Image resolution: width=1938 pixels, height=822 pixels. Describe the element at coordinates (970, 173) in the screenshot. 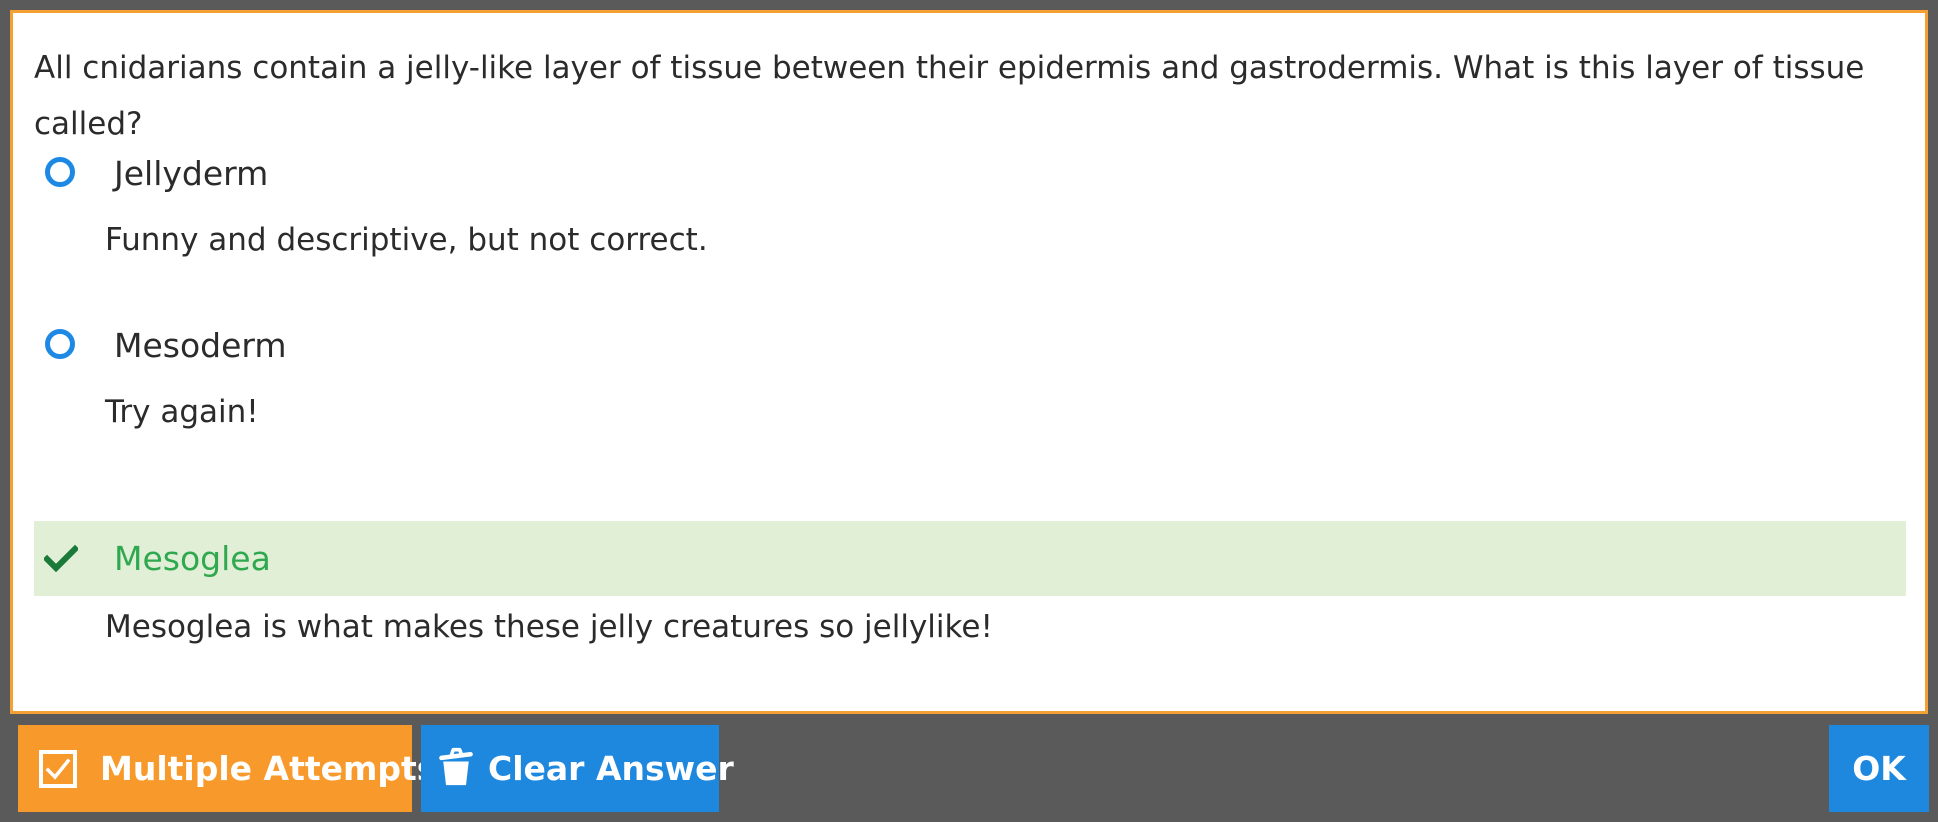

I see `option-jellyderm: Jellyderm` at that location.